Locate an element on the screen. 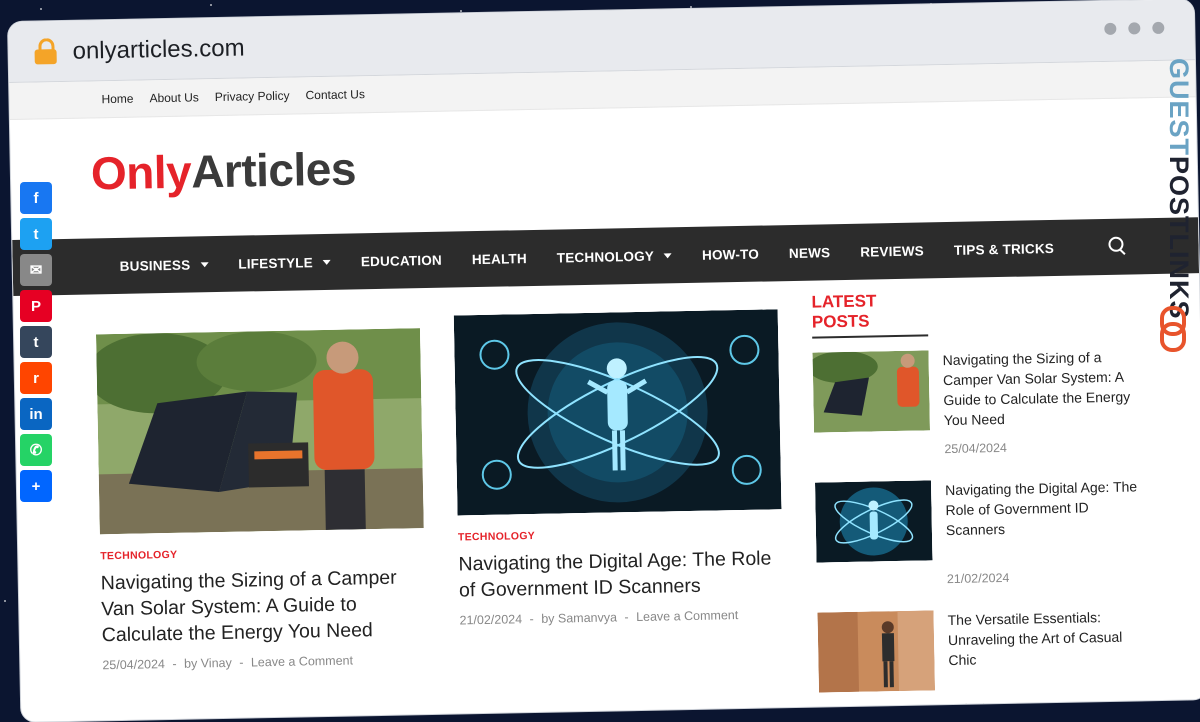 This screenshot has width=1200, height=722. nav-news: NEWS is located at coordinates (809, 252).